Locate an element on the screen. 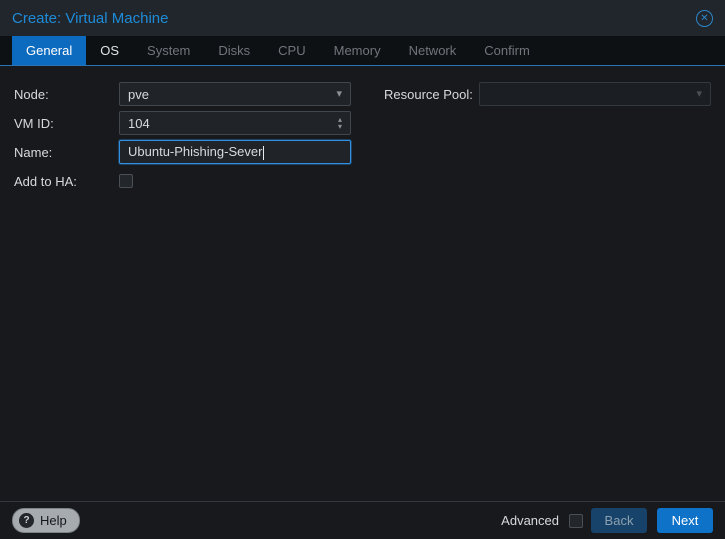 The image size is (725, 539). name-value: Ubuntu-Phishing-Sever is located at coordinates (235, 152).